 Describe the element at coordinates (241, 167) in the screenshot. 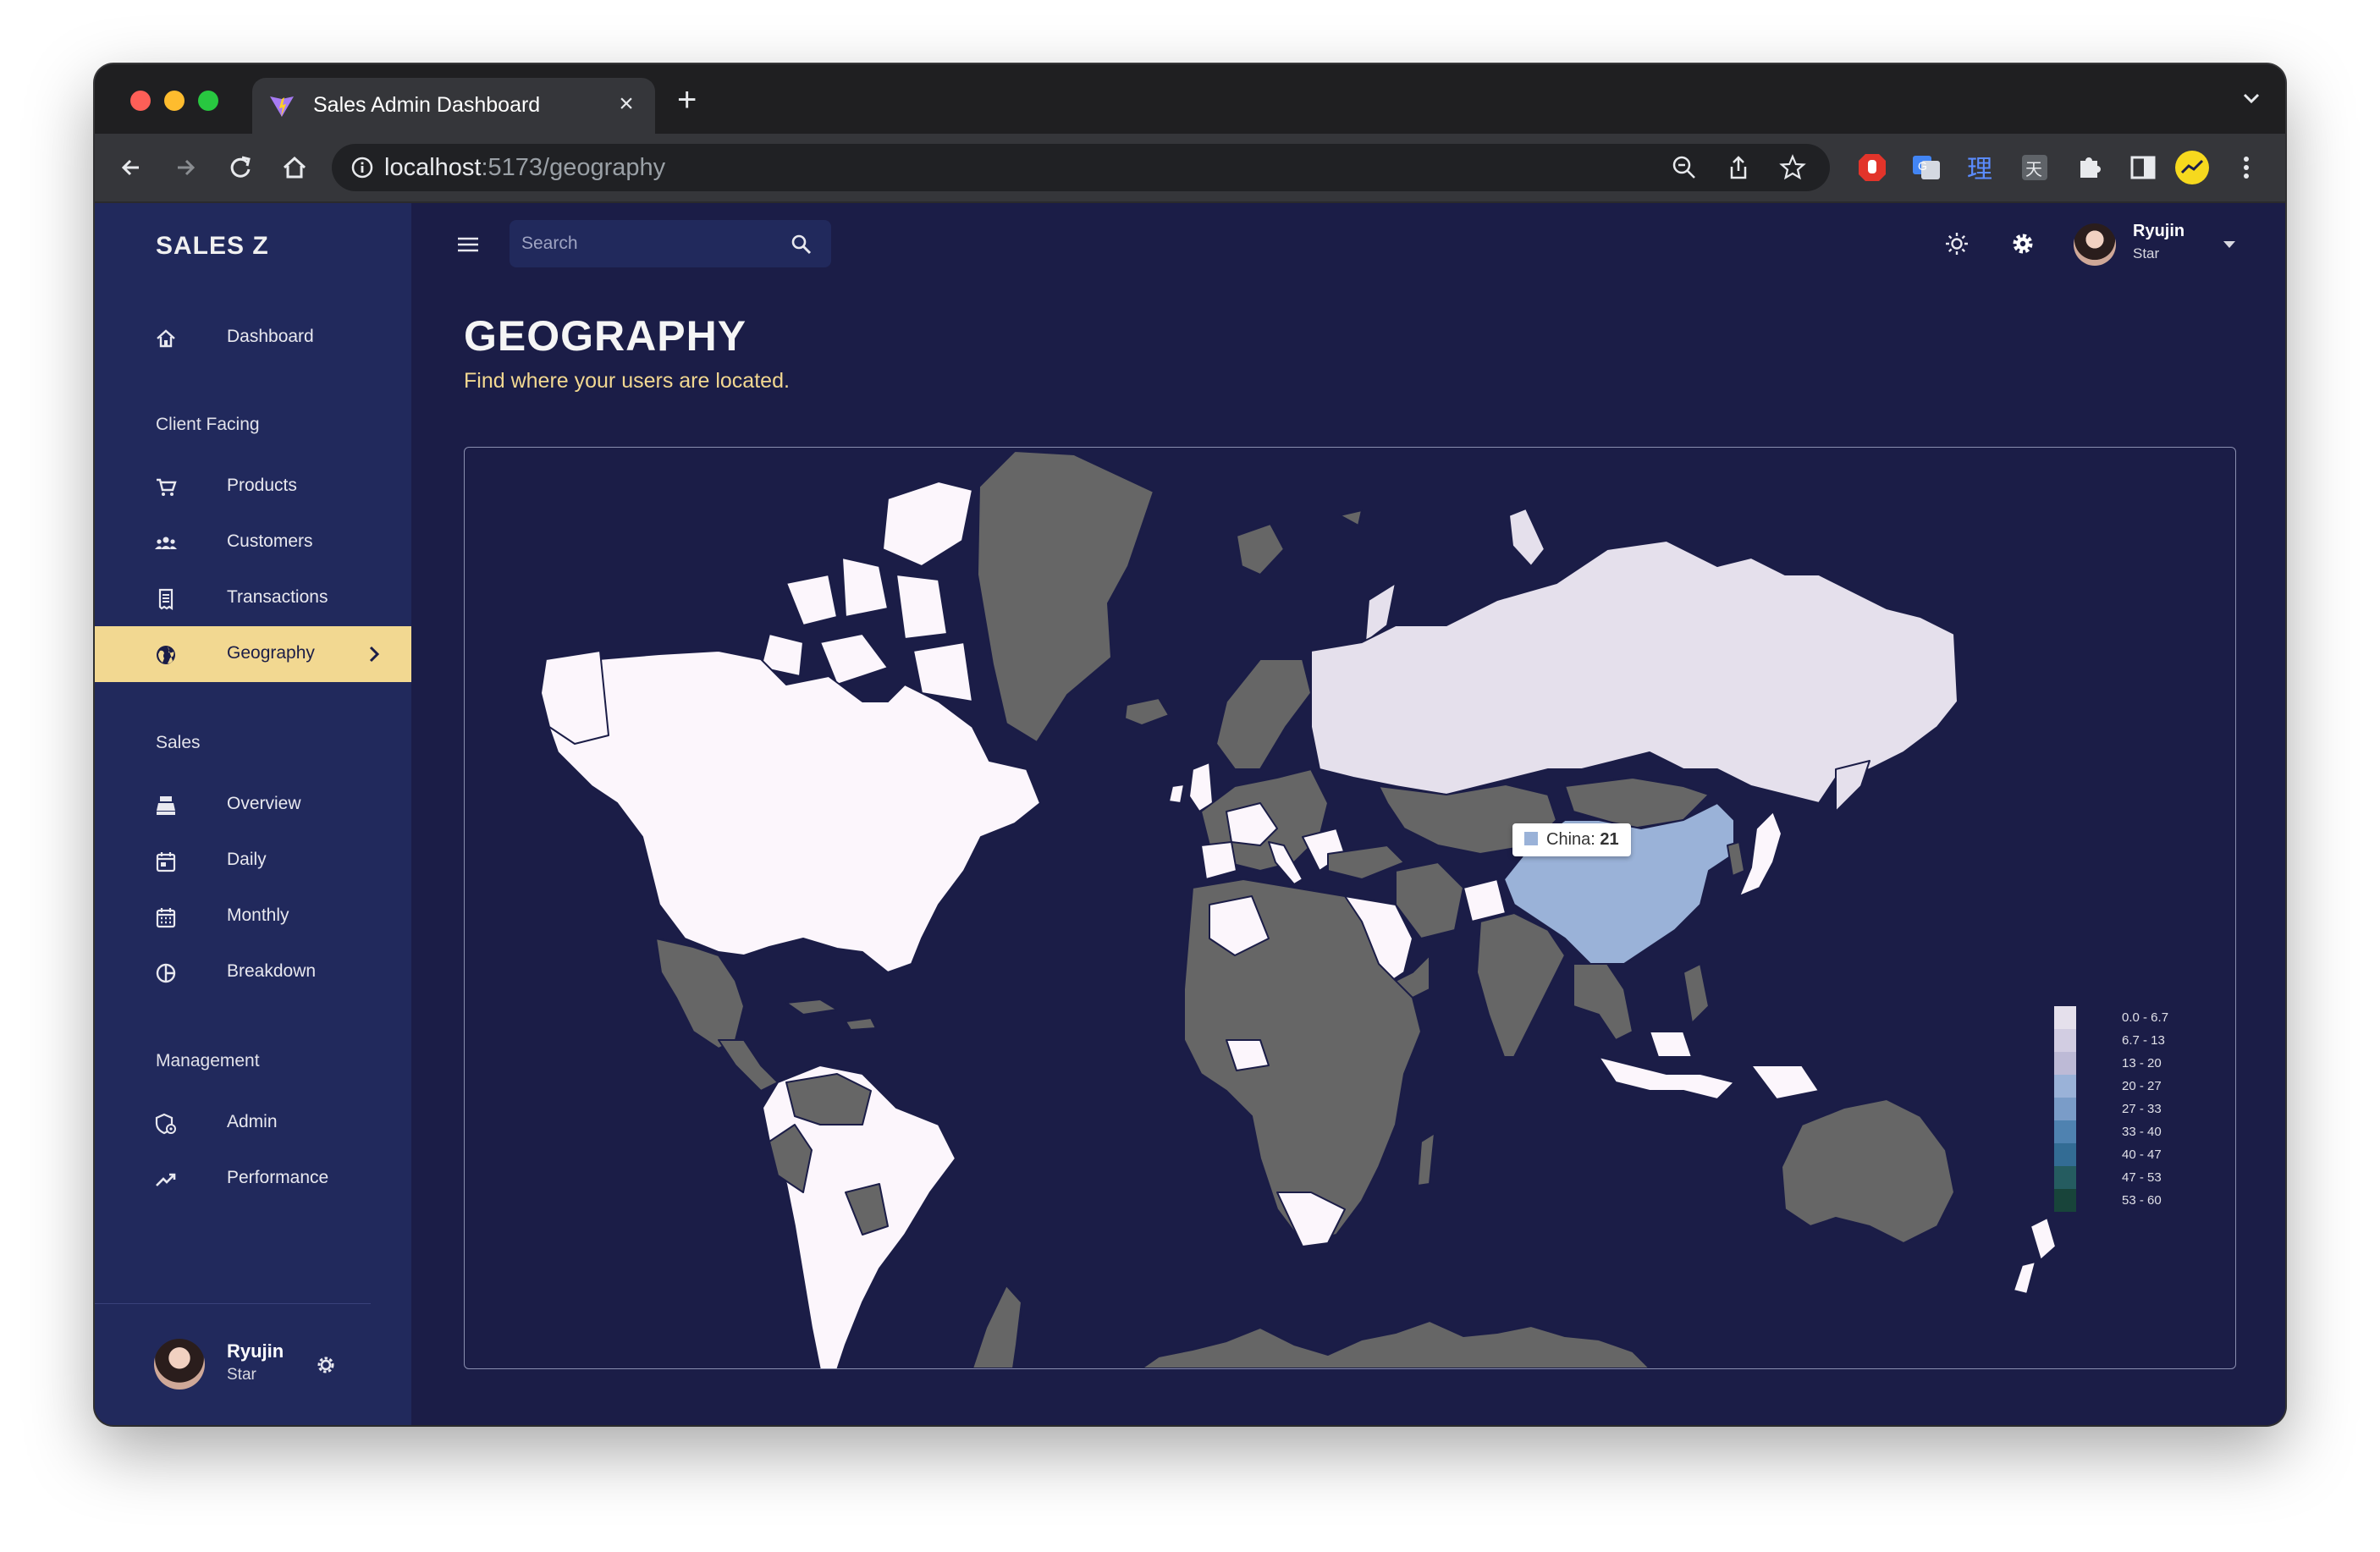

I see `reload-icon` at that location.